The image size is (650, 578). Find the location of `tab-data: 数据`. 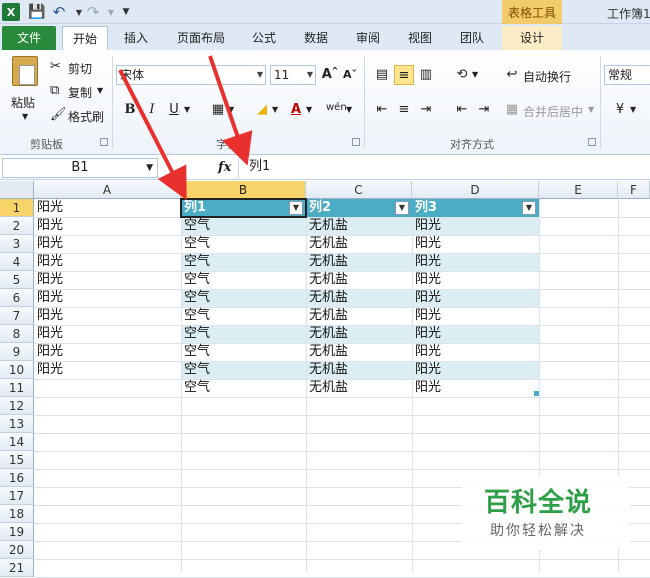

tab-data: 数据 is located at coordinates (316, 38).